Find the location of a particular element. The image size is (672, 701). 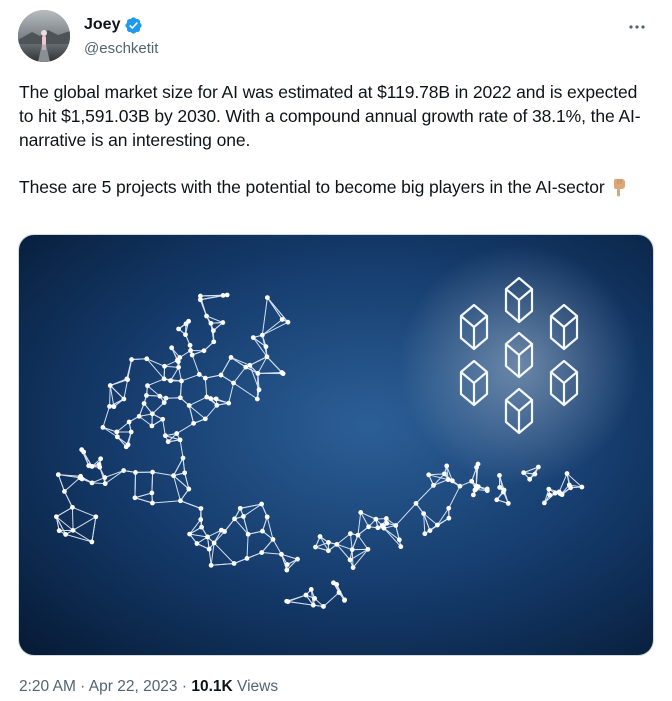

author-display-name: Joey is located at coordinates (102, 25).